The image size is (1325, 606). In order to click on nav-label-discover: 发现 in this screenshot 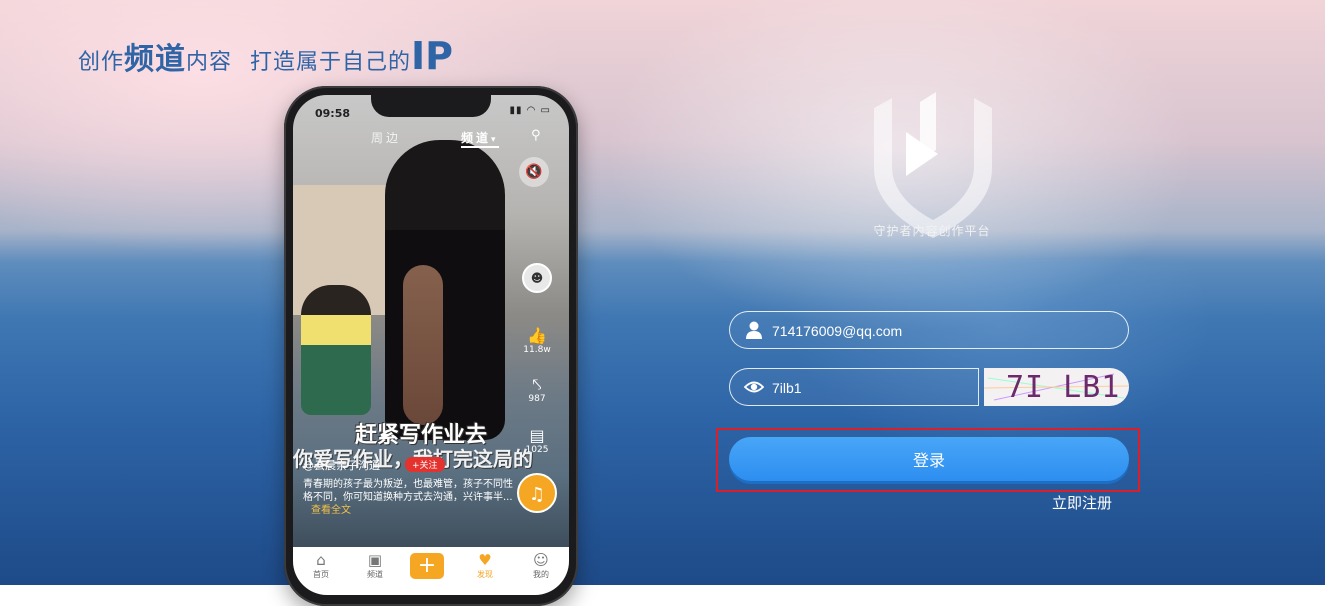, I will do `click(485, 574)`.